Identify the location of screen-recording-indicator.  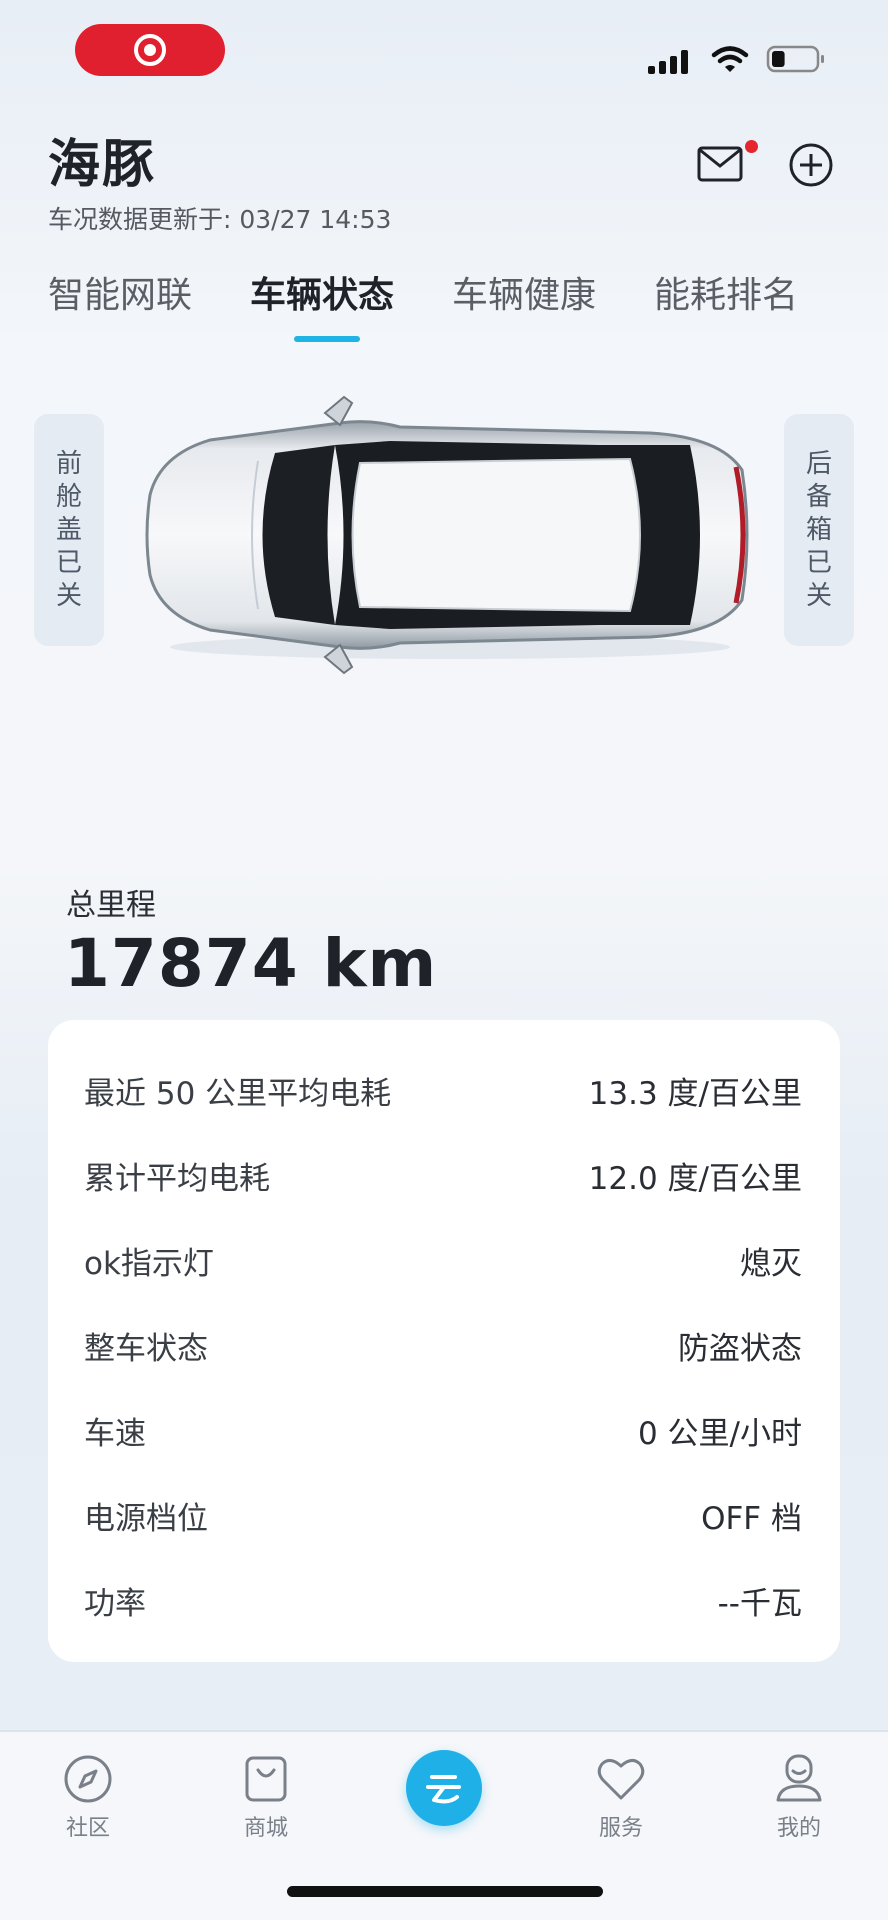
(150, 50).